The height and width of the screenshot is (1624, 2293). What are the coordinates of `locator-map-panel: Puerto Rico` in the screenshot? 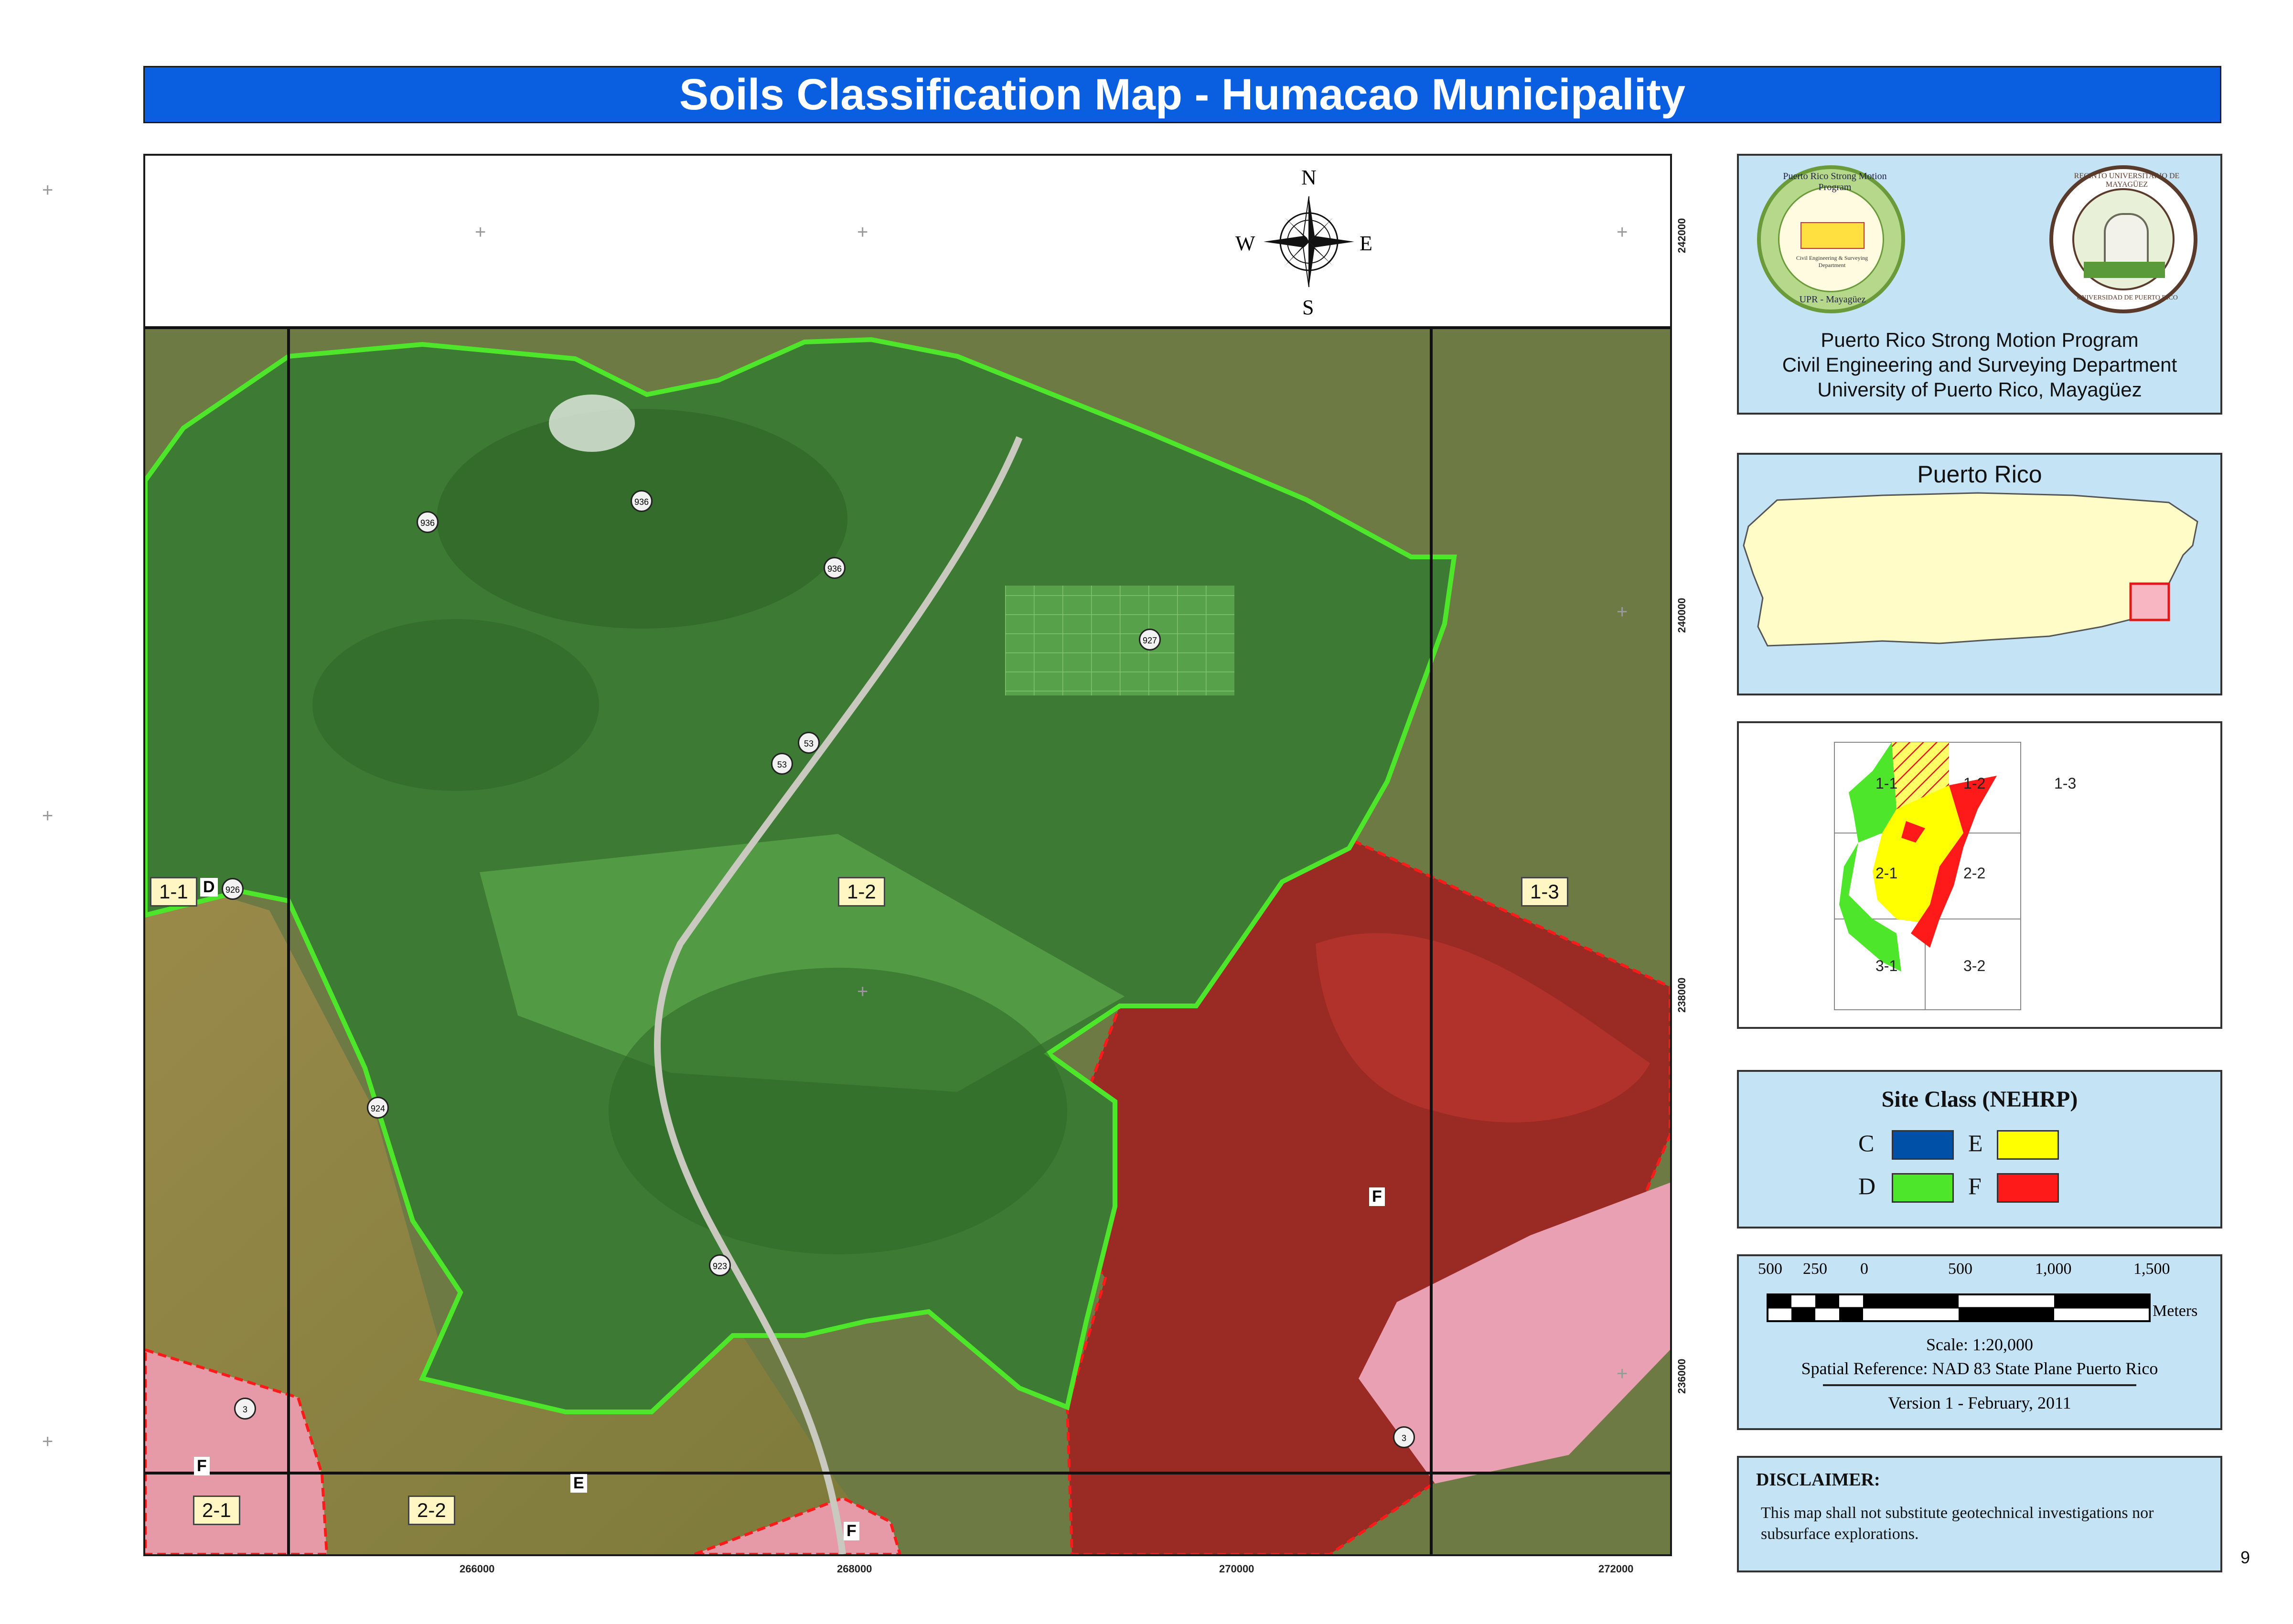 It's located at (1979, 574).